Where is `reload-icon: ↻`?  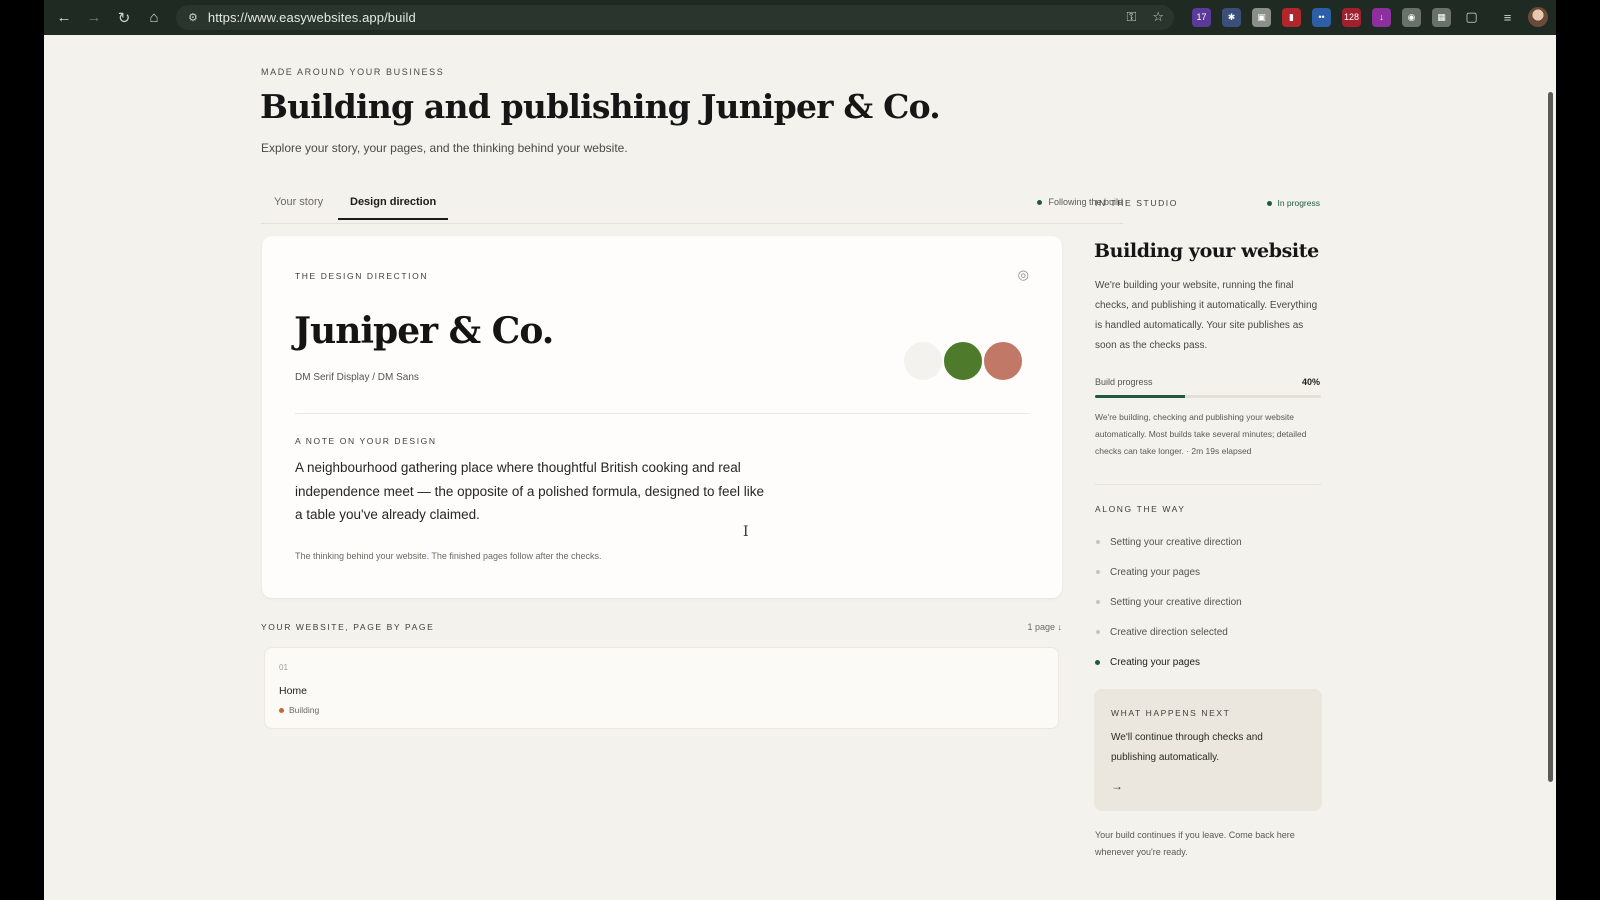 reload-icon: ↻ is located at coordinates (124, 18).